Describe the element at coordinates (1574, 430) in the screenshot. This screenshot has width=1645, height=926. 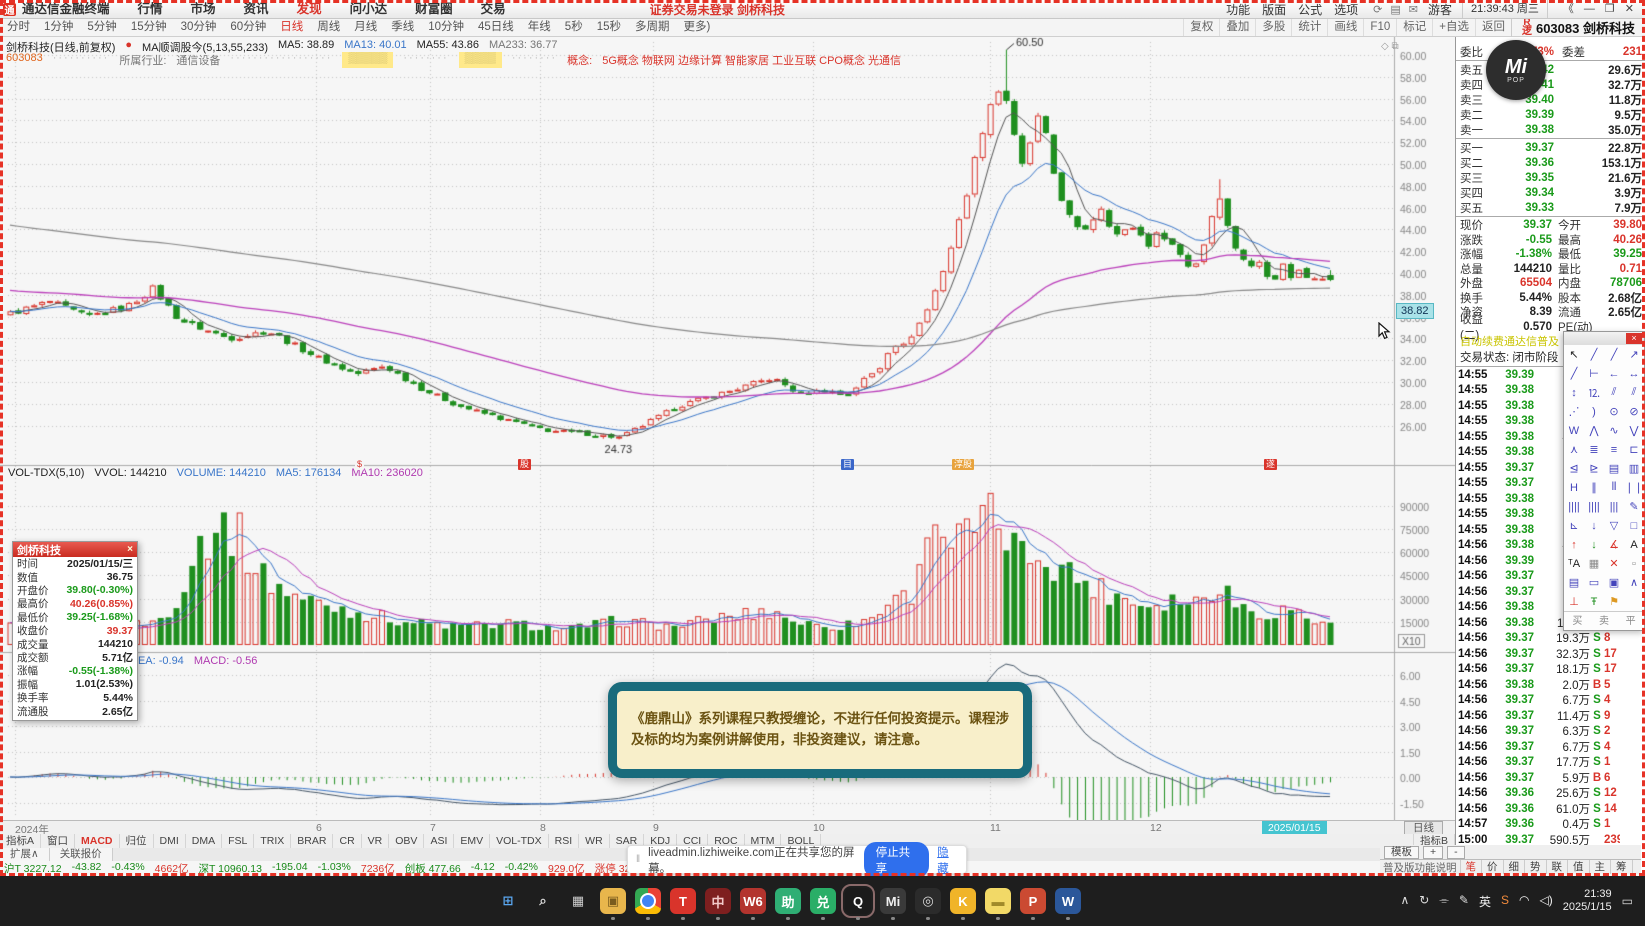
I see `draw-tool-icon-16: W` at that location.